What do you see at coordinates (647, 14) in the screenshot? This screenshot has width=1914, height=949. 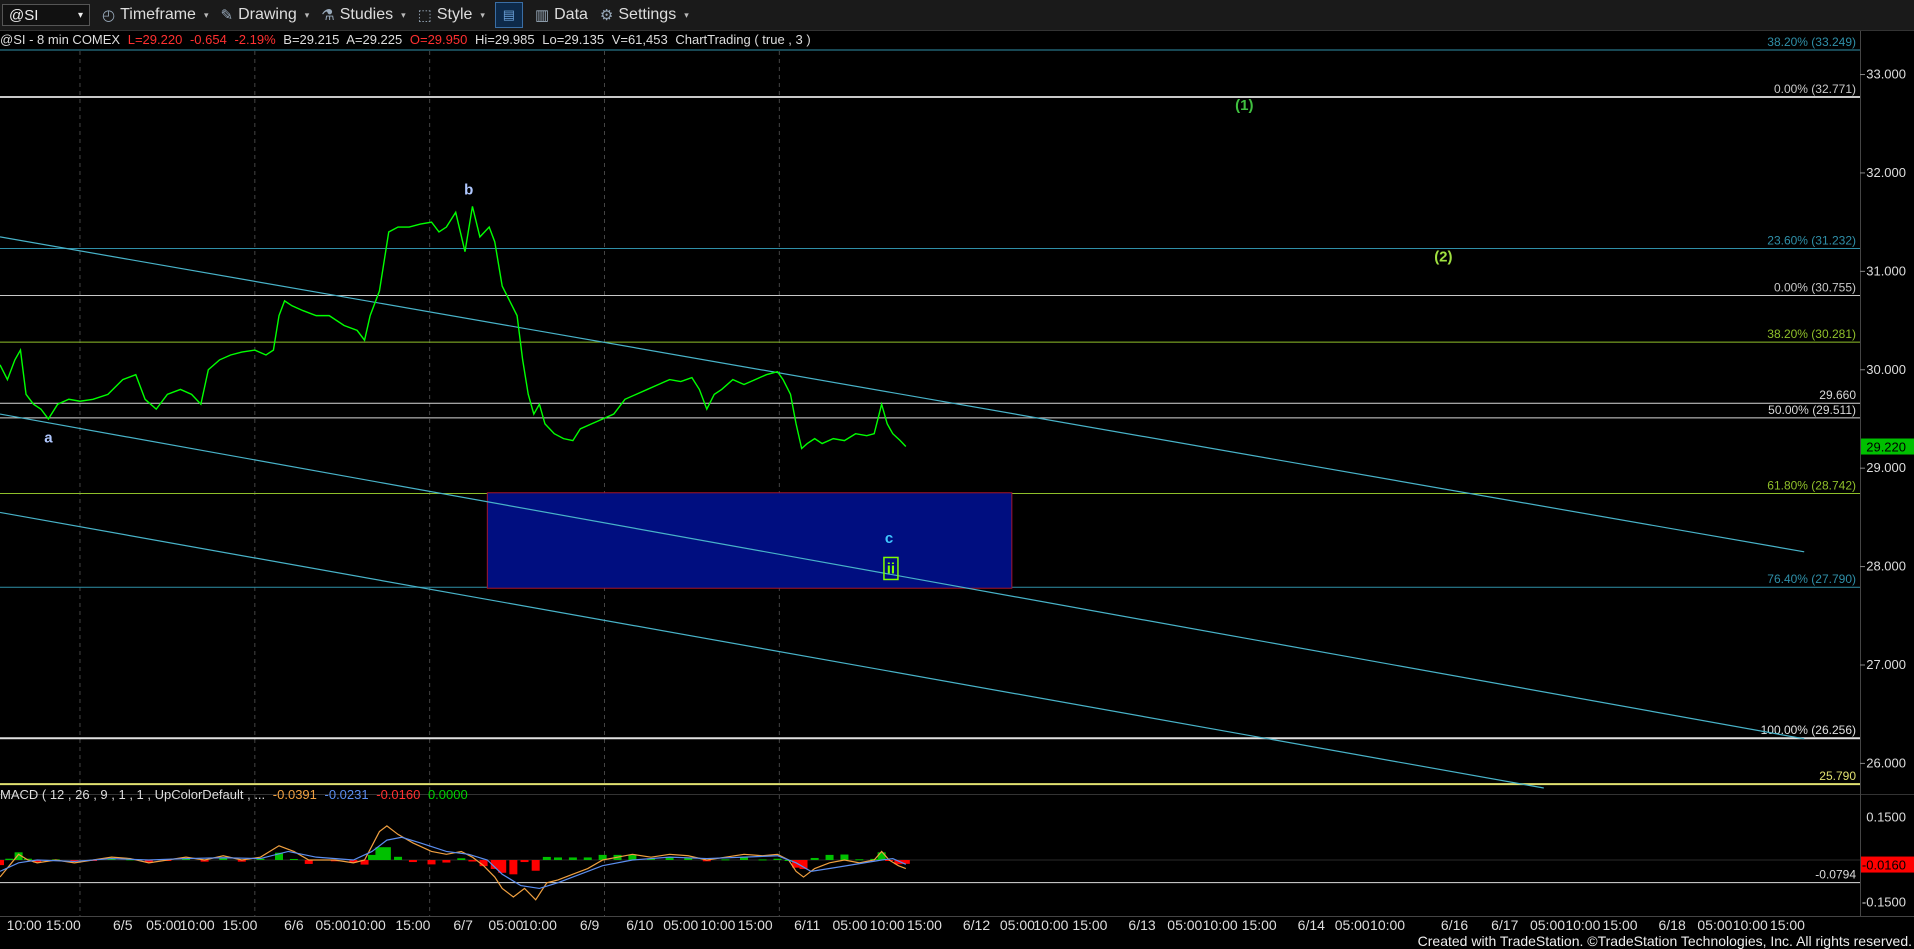 I see `settings-label: Settings` at bounding box center [647, 14].